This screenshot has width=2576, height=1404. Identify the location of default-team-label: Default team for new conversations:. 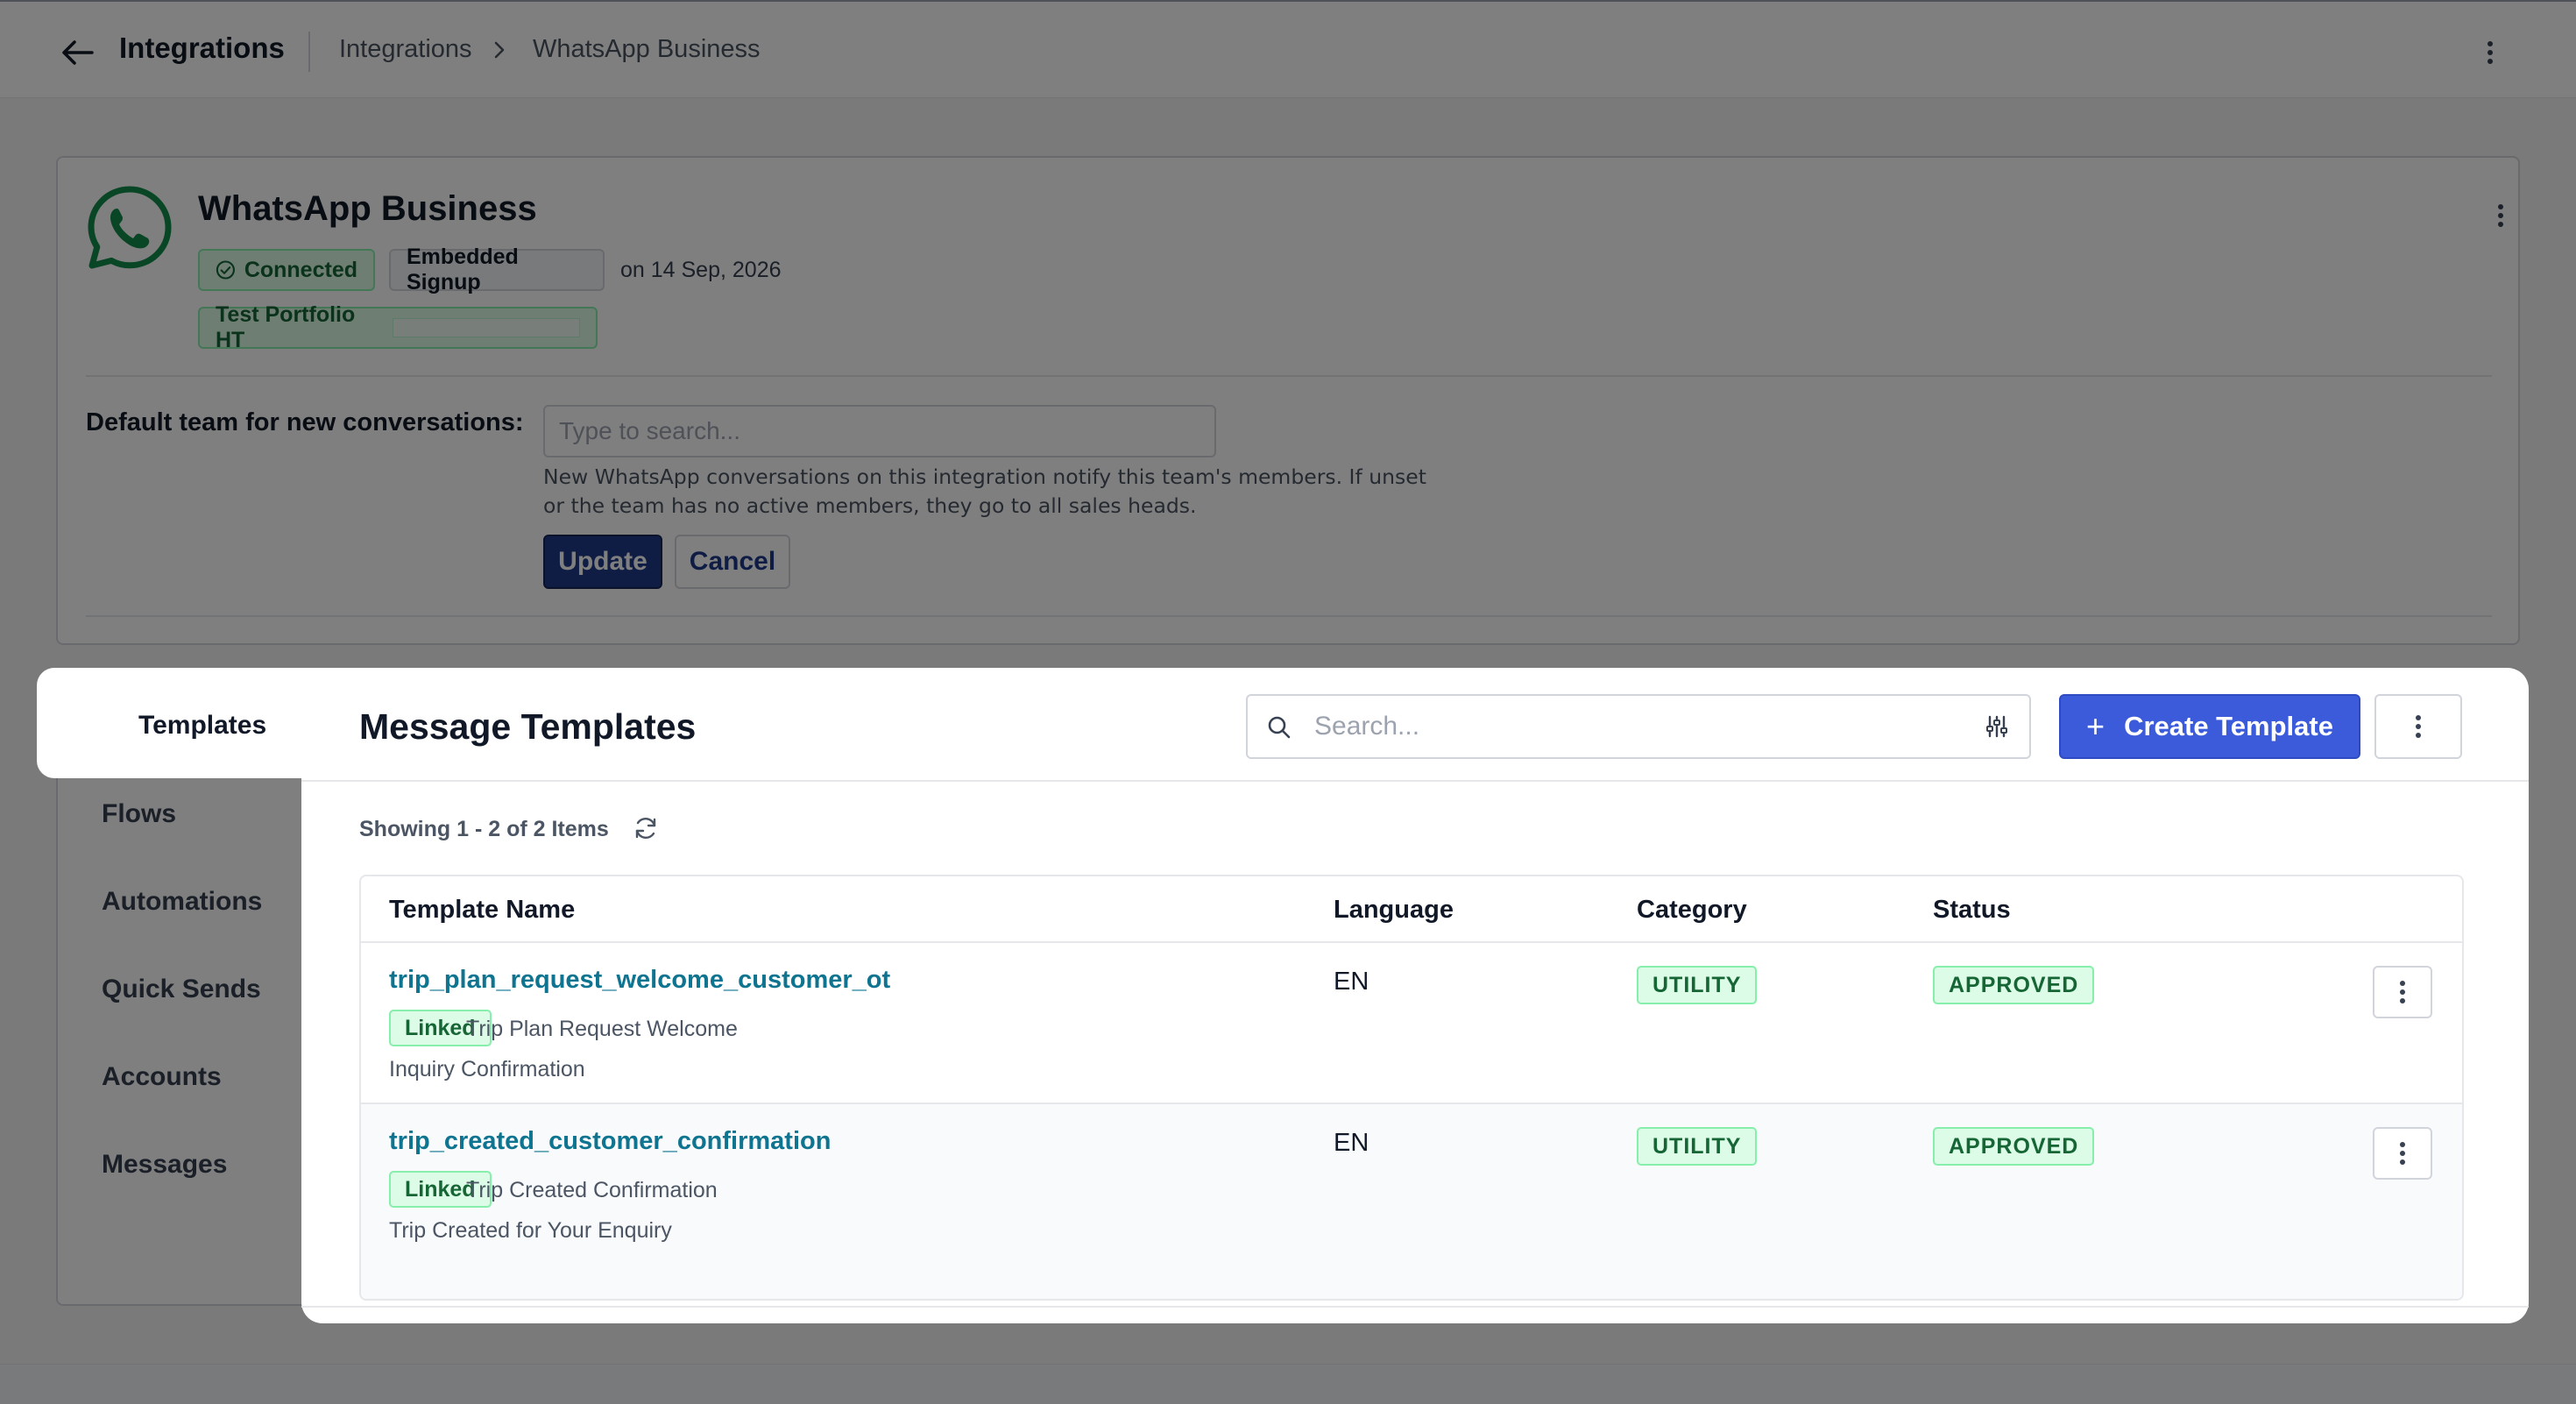
(305, 422).